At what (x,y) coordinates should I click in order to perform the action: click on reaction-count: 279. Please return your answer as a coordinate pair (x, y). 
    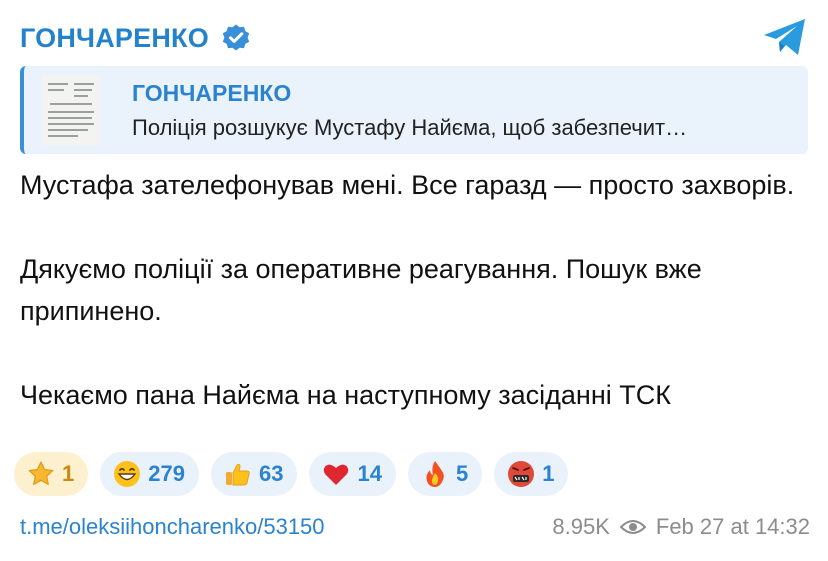
    Looking at the image, I should click on (166, 473).